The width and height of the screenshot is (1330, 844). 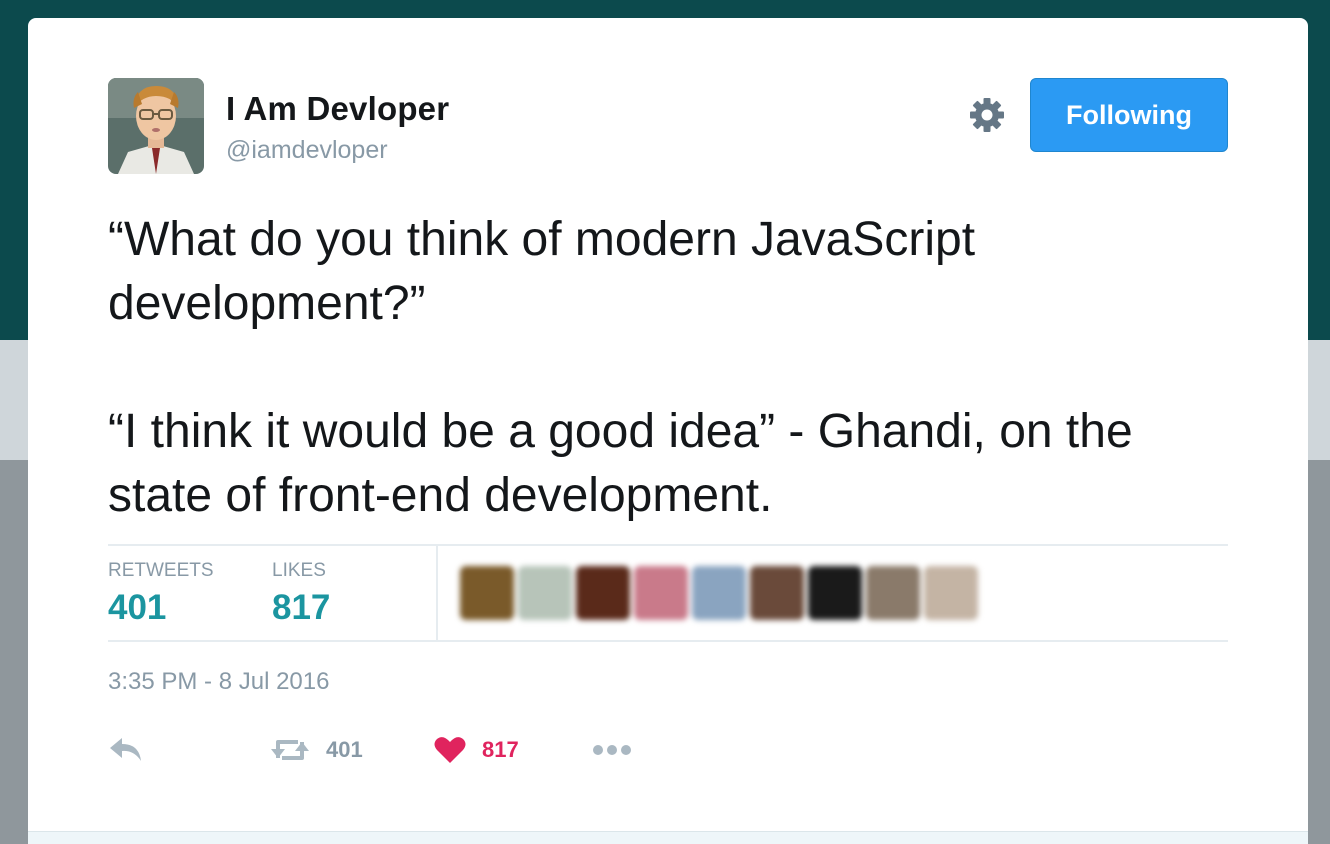 What do you see at coordinates (218, 682) in the screenshot?
I see `tweet-timestamp: 3:35 PM - 8 Jul 2016` at bounding box center [218, 682].